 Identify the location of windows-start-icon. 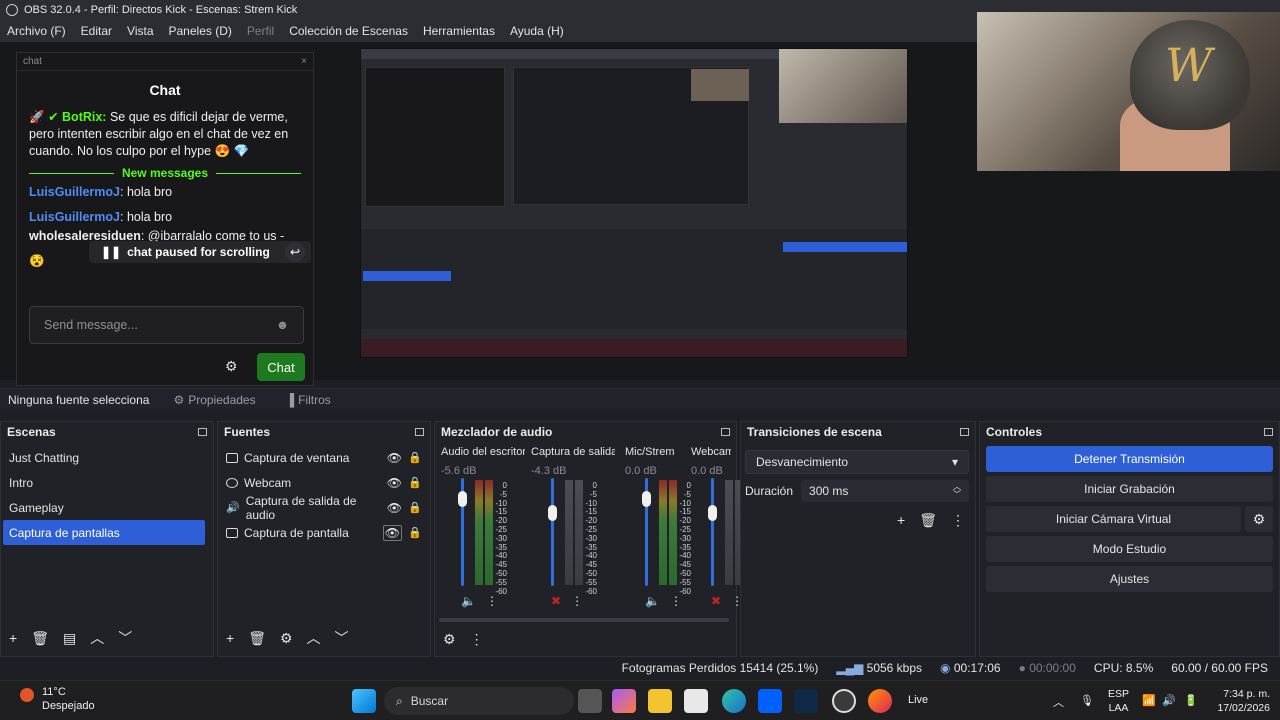
(364, 701).